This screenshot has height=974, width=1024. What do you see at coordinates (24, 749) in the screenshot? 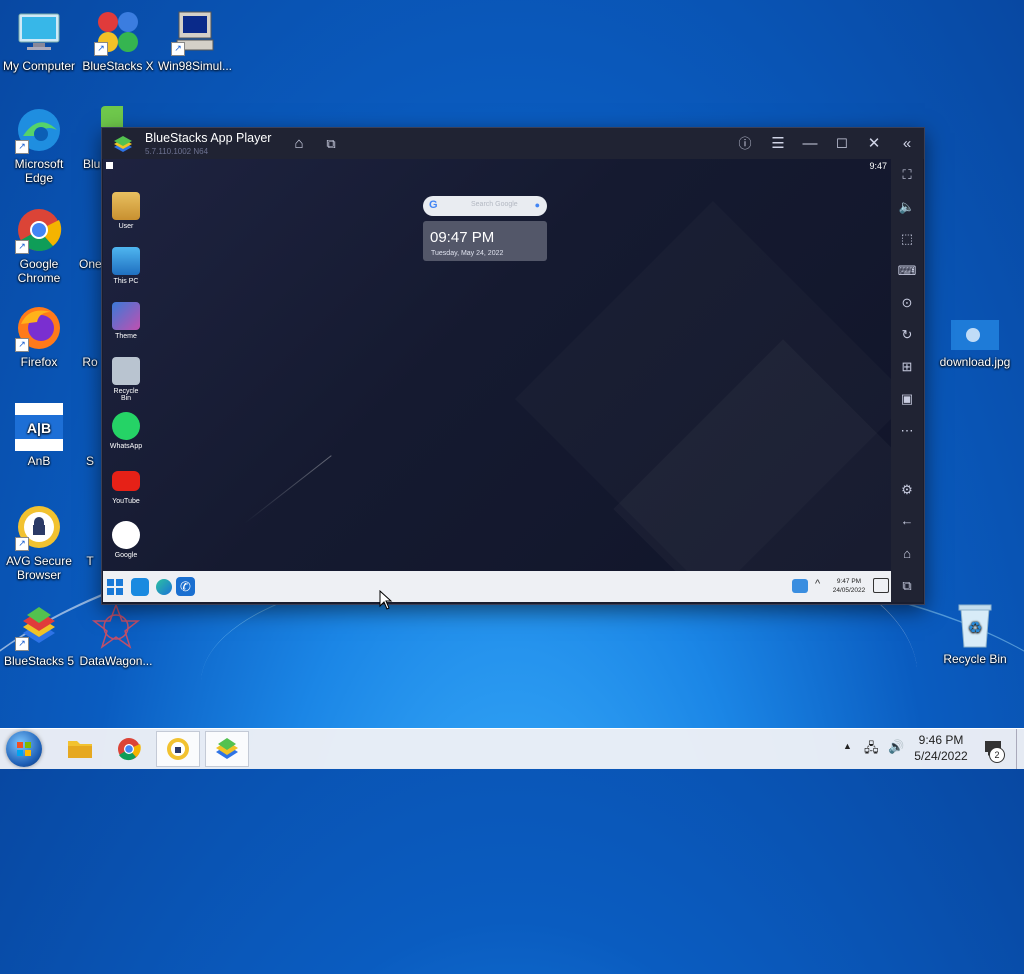
I see `start-orb-icon` at bounding box center [24, 749].